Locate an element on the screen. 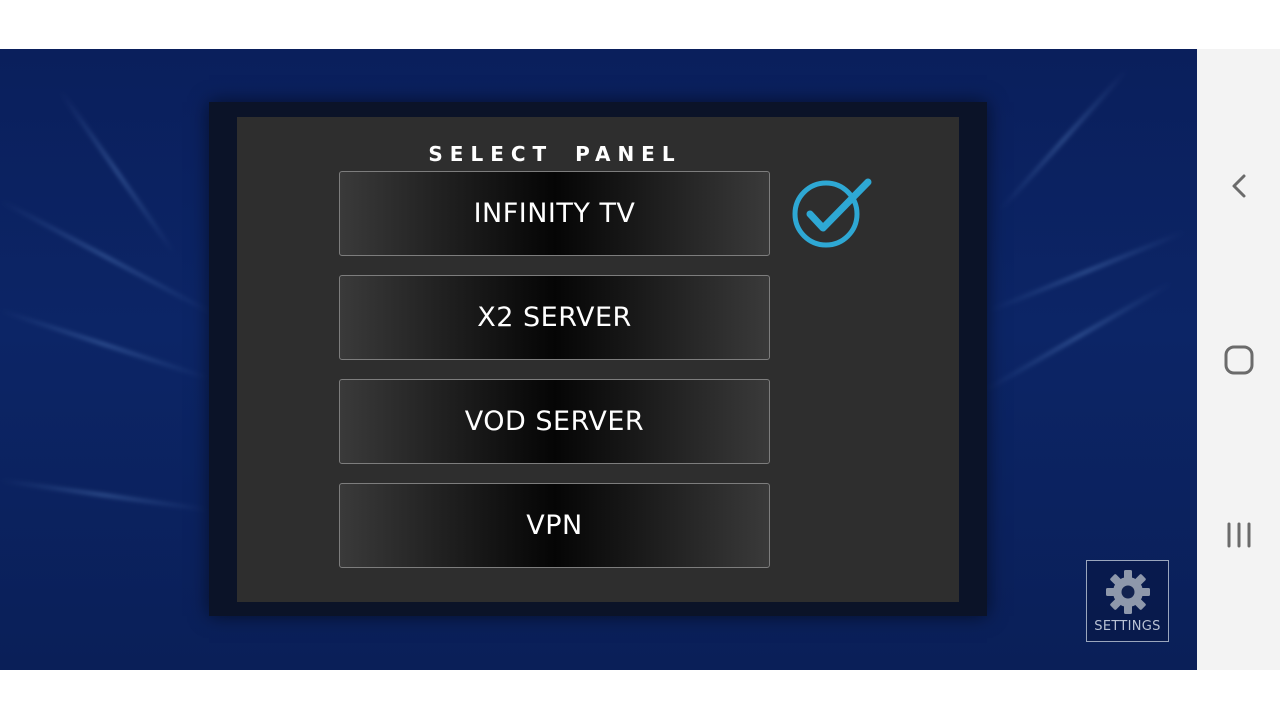 The width and height of the screenshot is (1280, 720). home-icon is located at coordinates (1239, 360).